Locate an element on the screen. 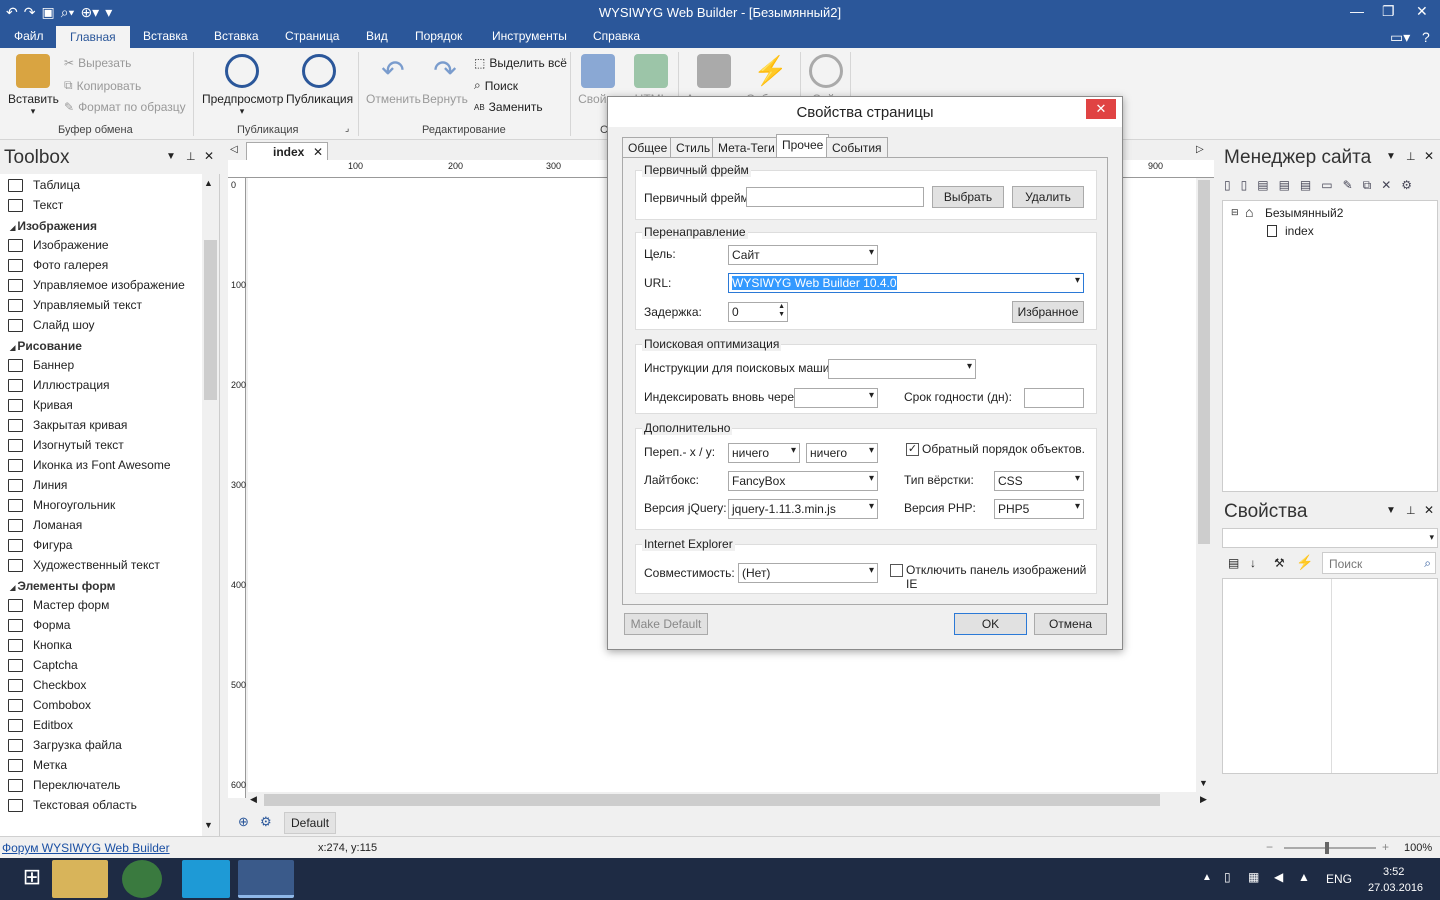 The image size is (1440, 900). tray-device-icon: ▯ is located at coordinates (1227, 877).